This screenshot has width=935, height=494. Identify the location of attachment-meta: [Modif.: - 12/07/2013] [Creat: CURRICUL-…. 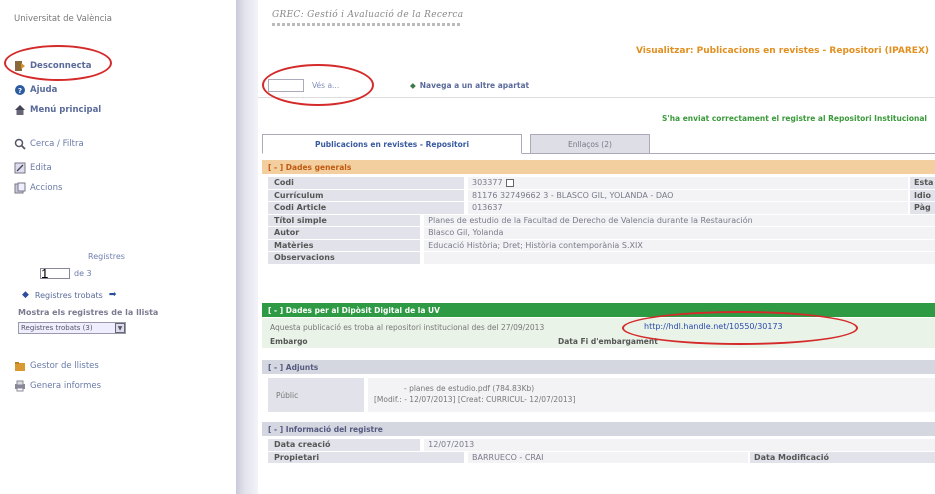
(475, 399).